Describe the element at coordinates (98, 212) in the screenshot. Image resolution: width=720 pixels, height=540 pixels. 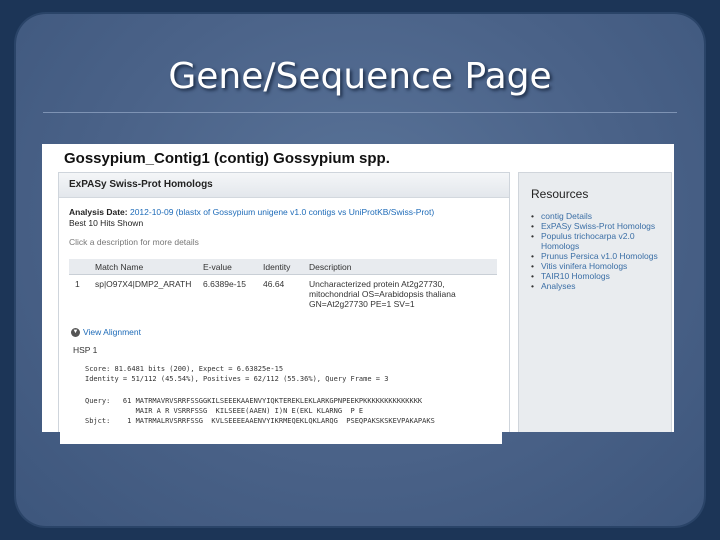
I see `analysis-date-label: Analysis Date:` at that location.